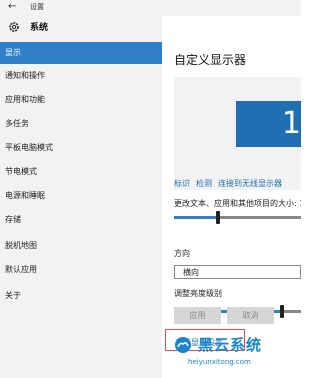 This screenshot has width=320, height=378. I want to click on display-links: 标识 检测 连接到无线显示器, so click(231, 184).